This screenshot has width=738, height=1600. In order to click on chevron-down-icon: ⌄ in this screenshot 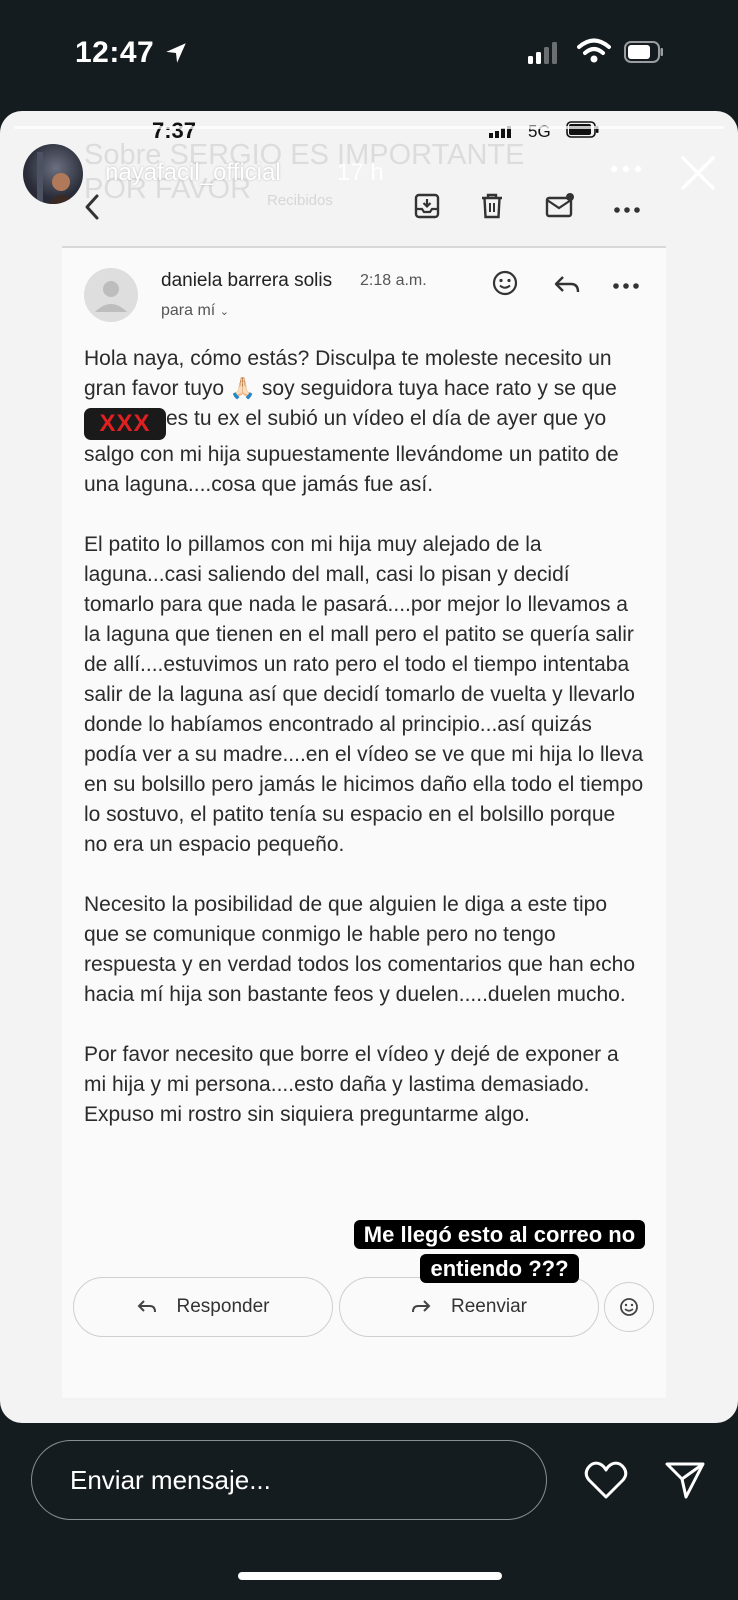, I will do `click(224, 312)`.